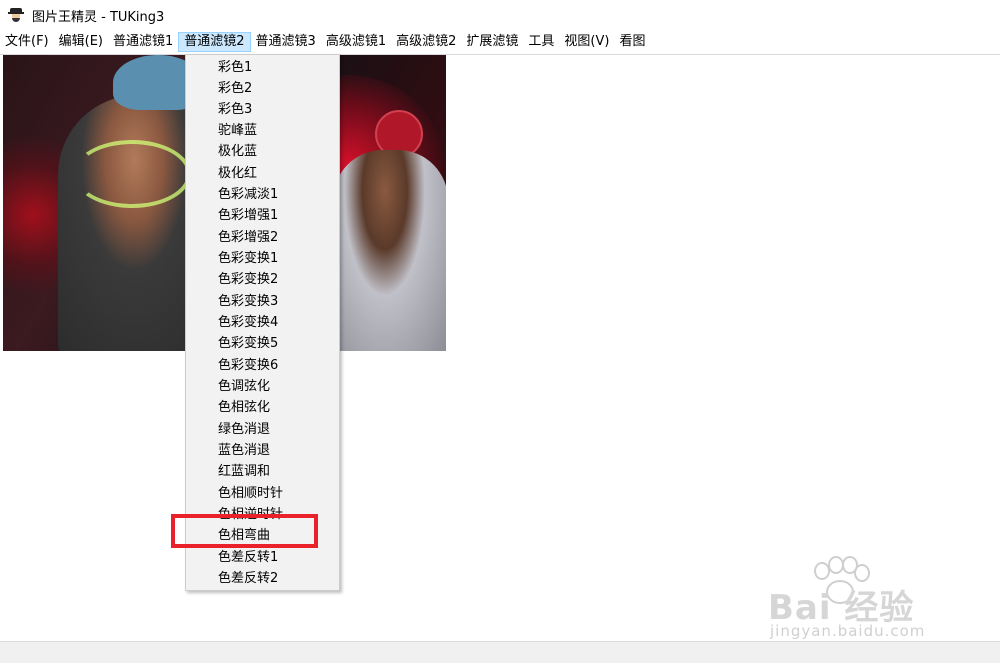  I want to click on menu-view: 视图(V), so click(586, 42).